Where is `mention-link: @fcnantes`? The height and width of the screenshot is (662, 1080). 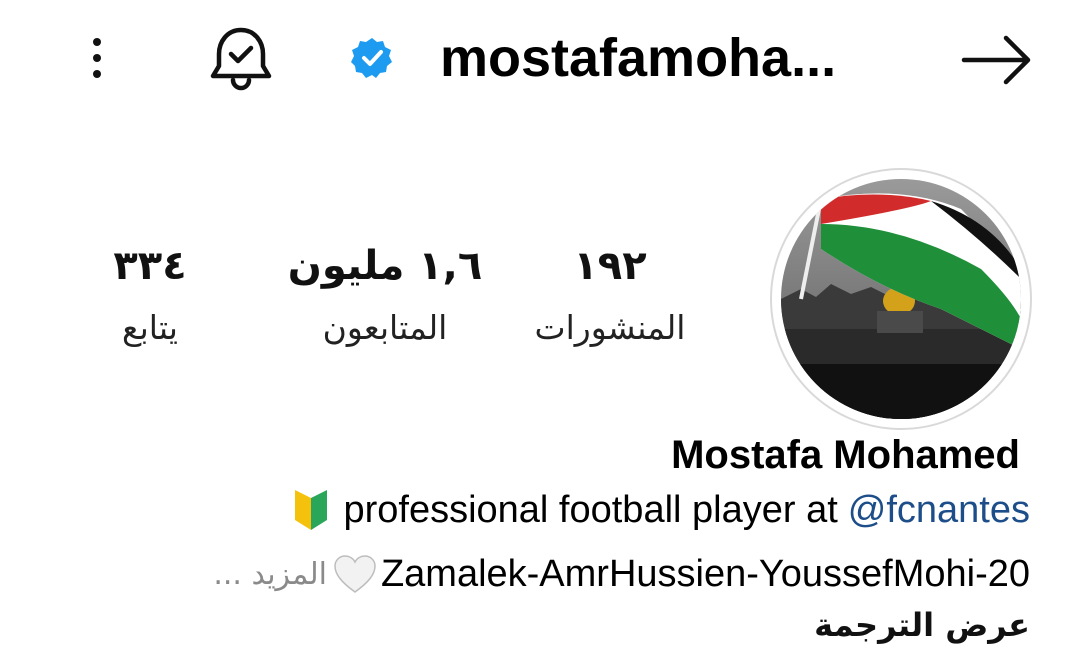
mention-link: @fcnantes is located at coordinates (939, 510).